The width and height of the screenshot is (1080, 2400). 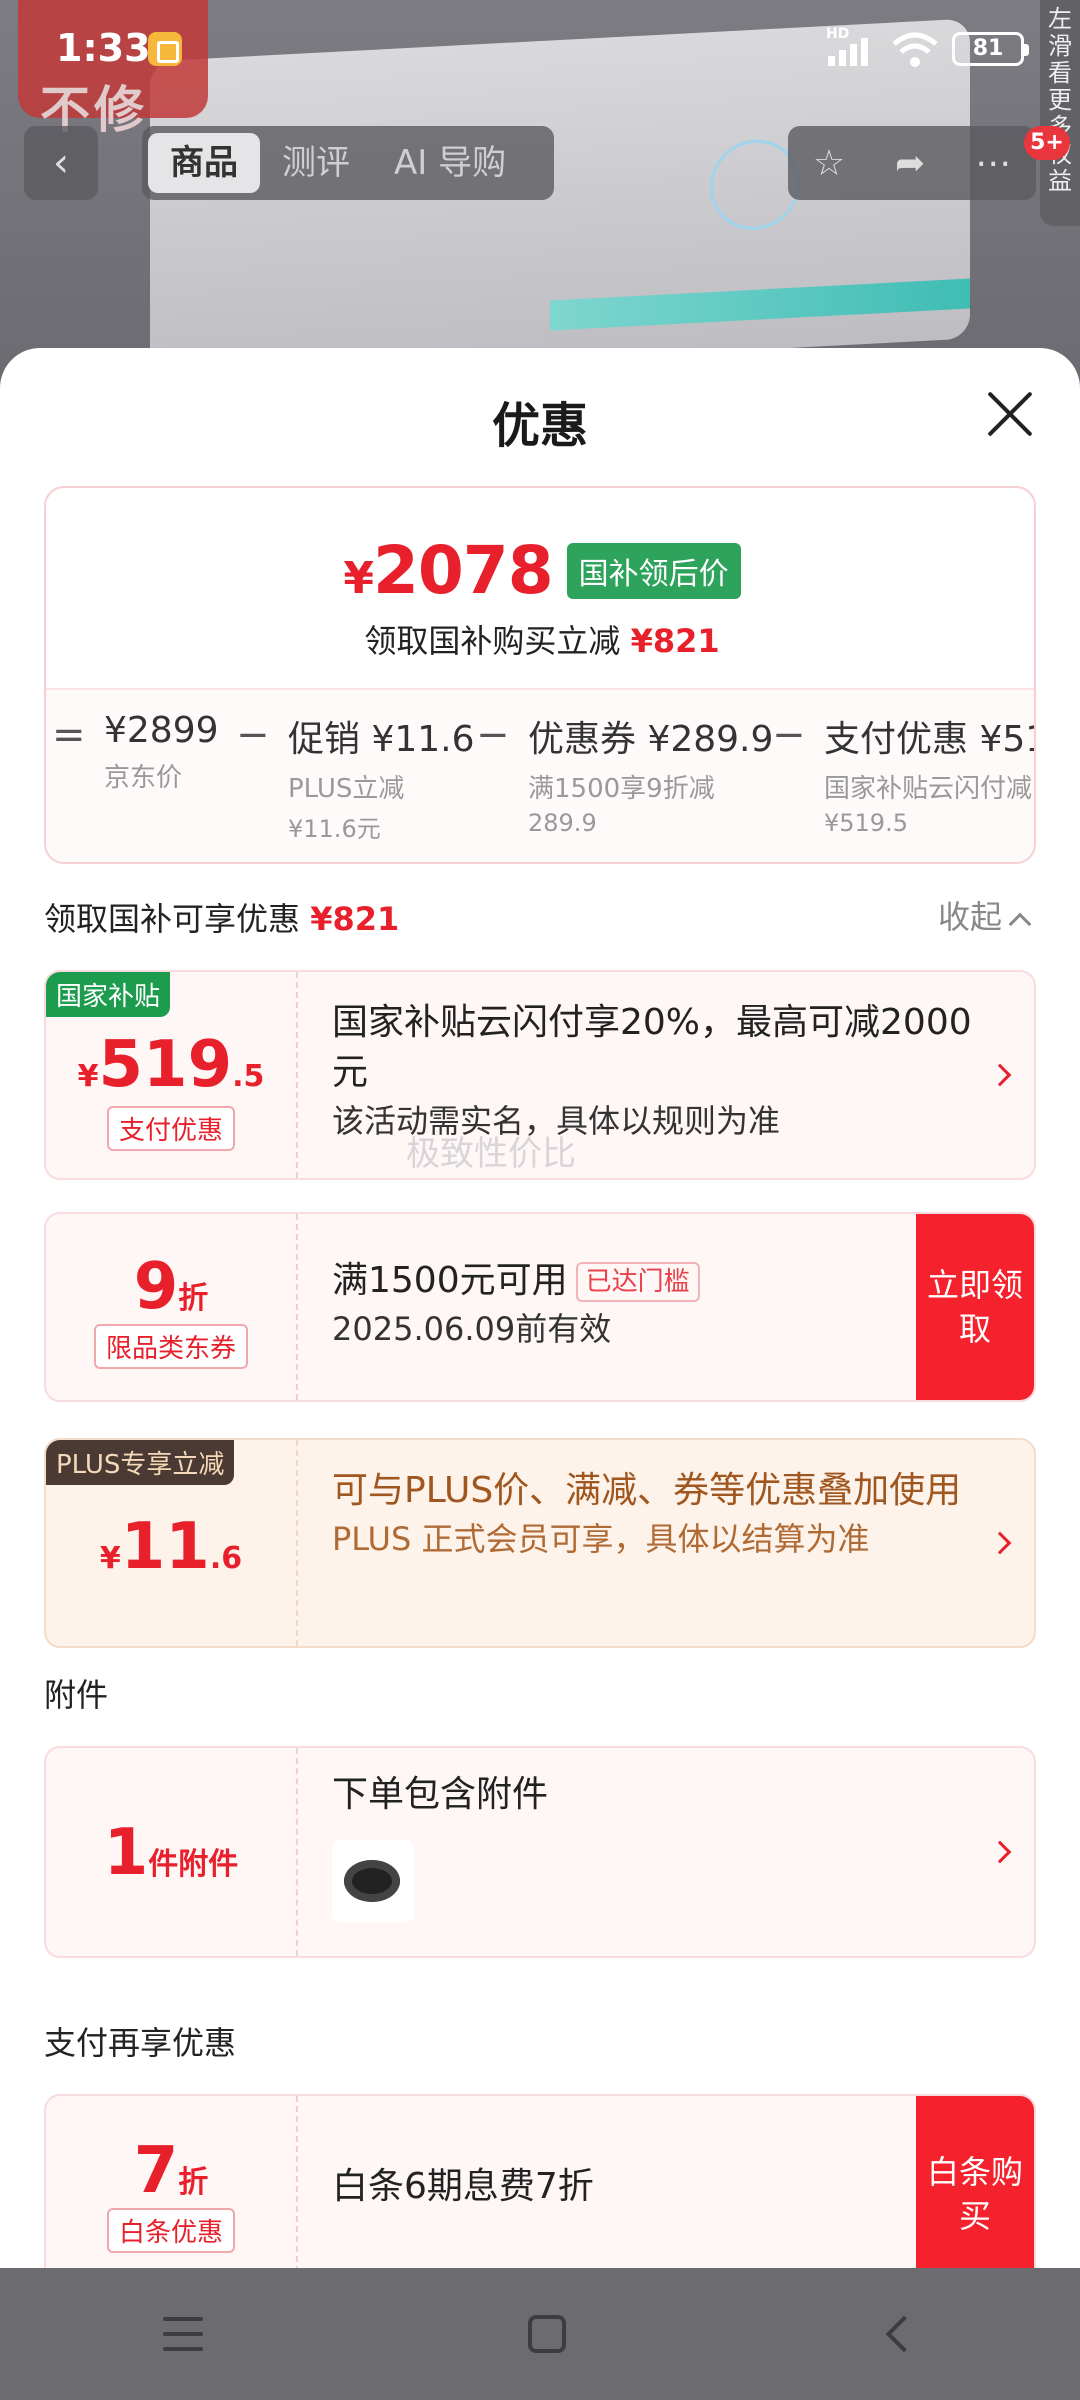 I want to click on baitiao-card-content: 白条6期息费7折, so click(x=613, y=2182).